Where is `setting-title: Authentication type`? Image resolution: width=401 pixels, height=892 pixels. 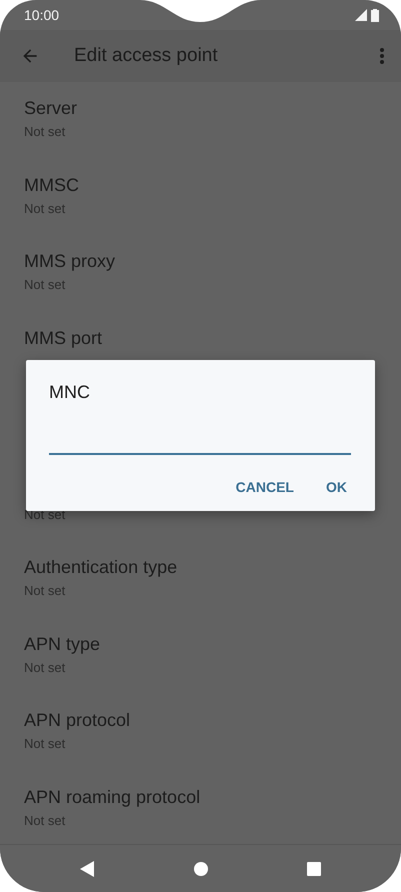
setting-title: Authentication type is located at coordinates (200, 567).